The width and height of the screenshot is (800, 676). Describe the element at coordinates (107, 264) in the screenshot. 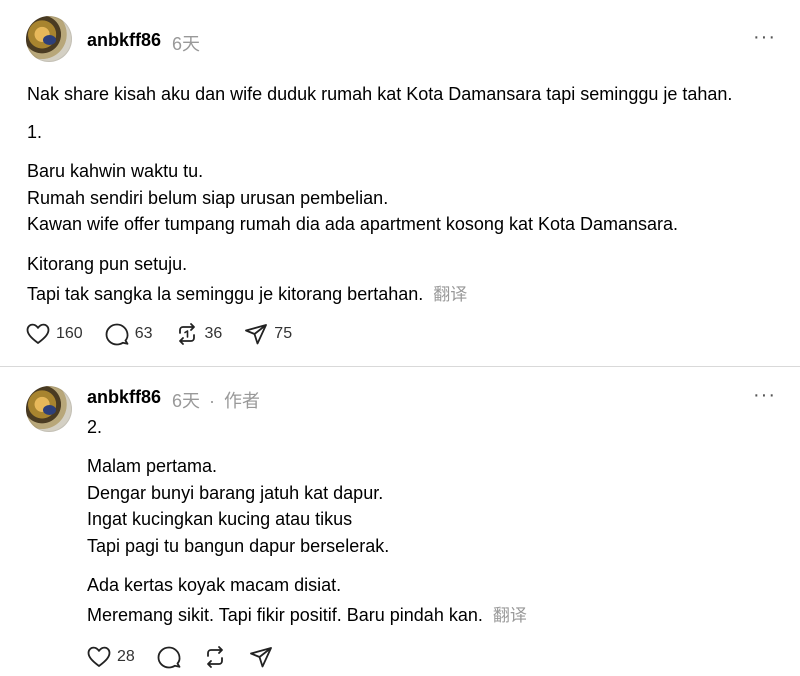

I see `post-text-line: Kitorang pun setuju.` at that location.